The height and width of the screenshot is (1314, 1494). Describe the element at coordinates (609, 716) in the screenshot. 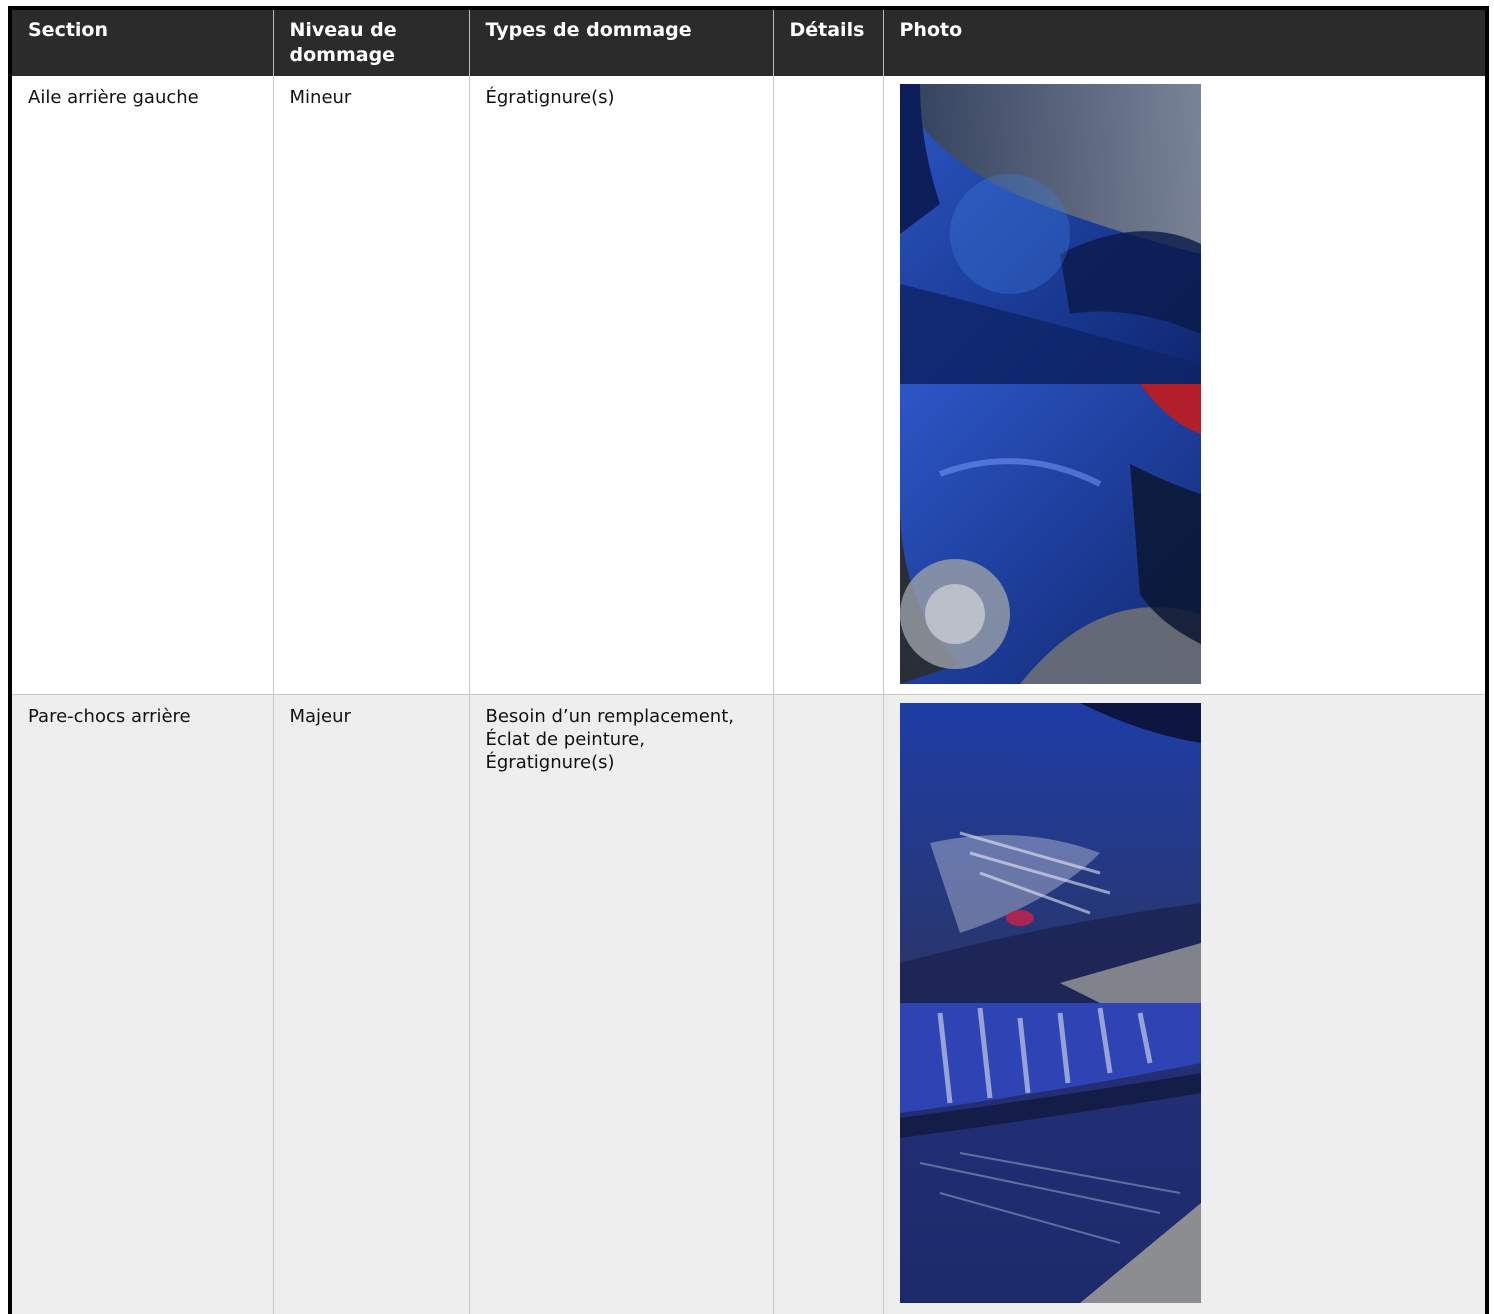

I see `damage-type: Besoin d’un remplacement,` at that location.